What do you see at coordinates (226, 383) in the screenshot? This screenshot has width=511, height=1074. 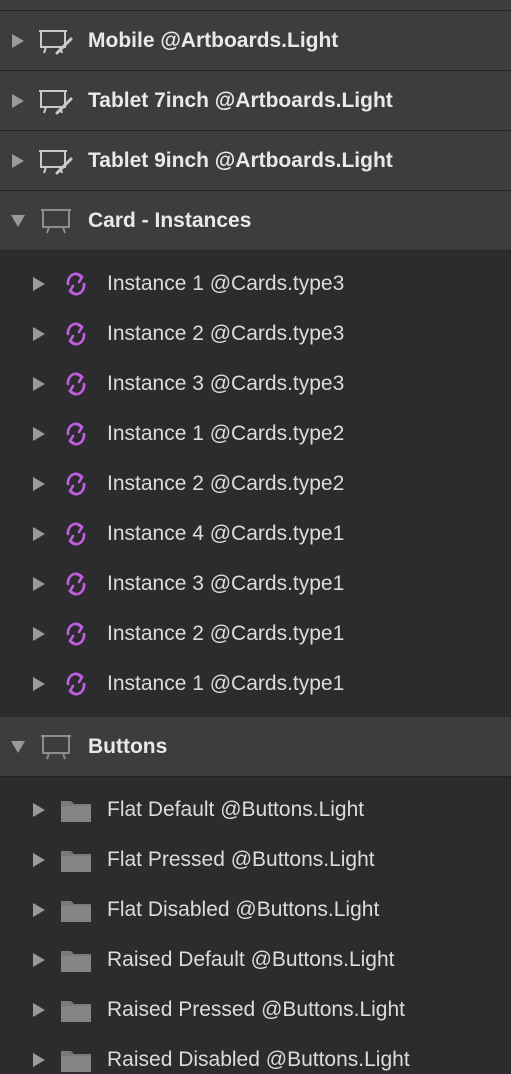 I see `layer-label: Instance 3 @Cards.type3` at bounding box center [226, 383].